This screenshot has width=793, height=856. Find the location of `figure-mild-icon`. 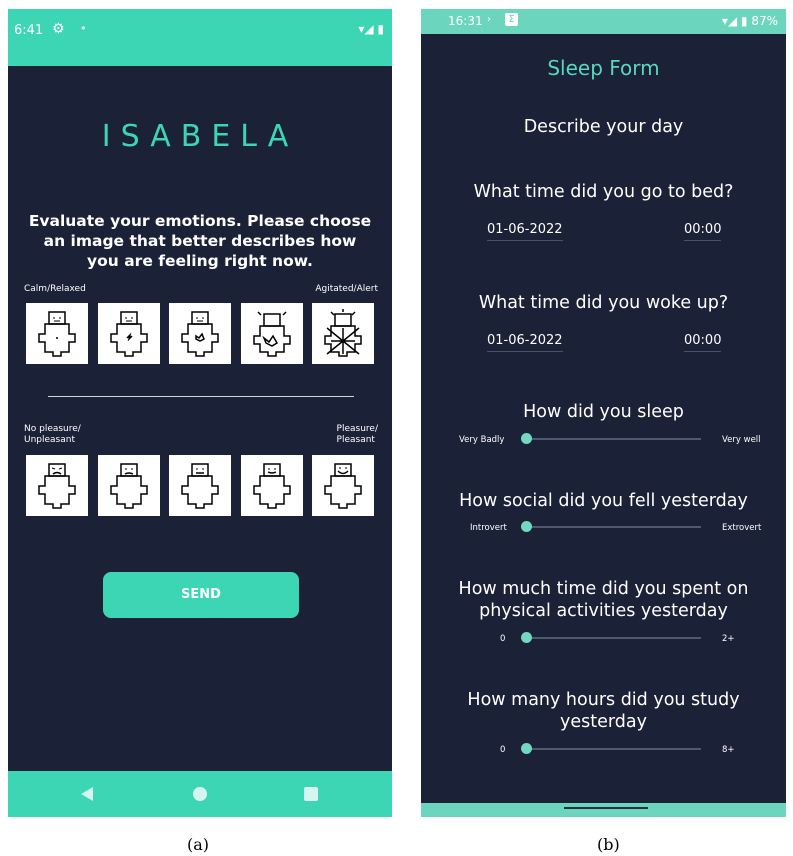

figure-mild-icon is located at coordinates (128, 333).